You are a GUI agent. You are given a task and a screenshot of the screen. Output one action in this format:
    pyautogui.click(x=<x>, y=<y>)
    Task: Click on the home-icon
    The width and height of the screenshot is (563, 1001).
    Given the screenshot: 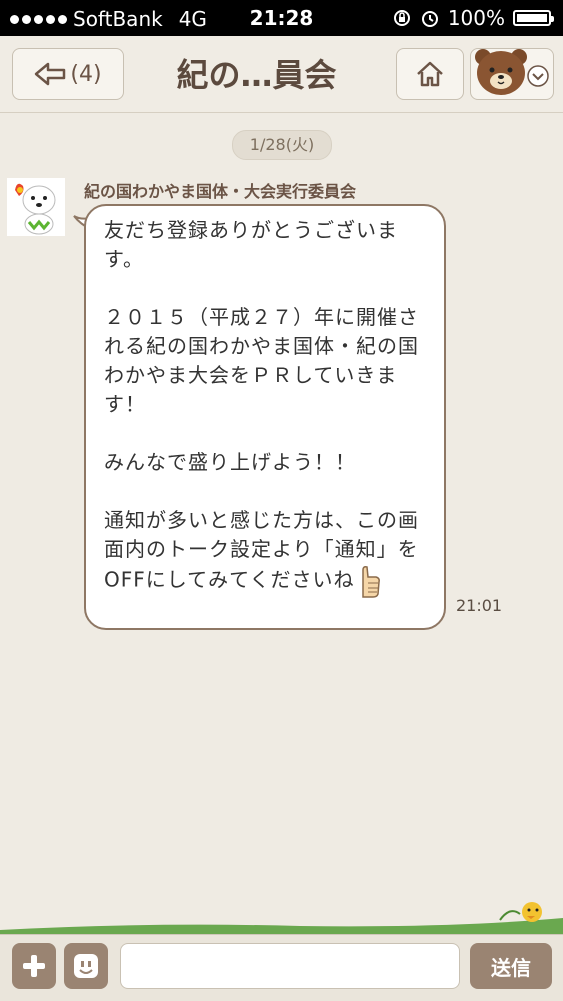 What is the action you would take?
    pyautogui.click(x=430, y=74)
    